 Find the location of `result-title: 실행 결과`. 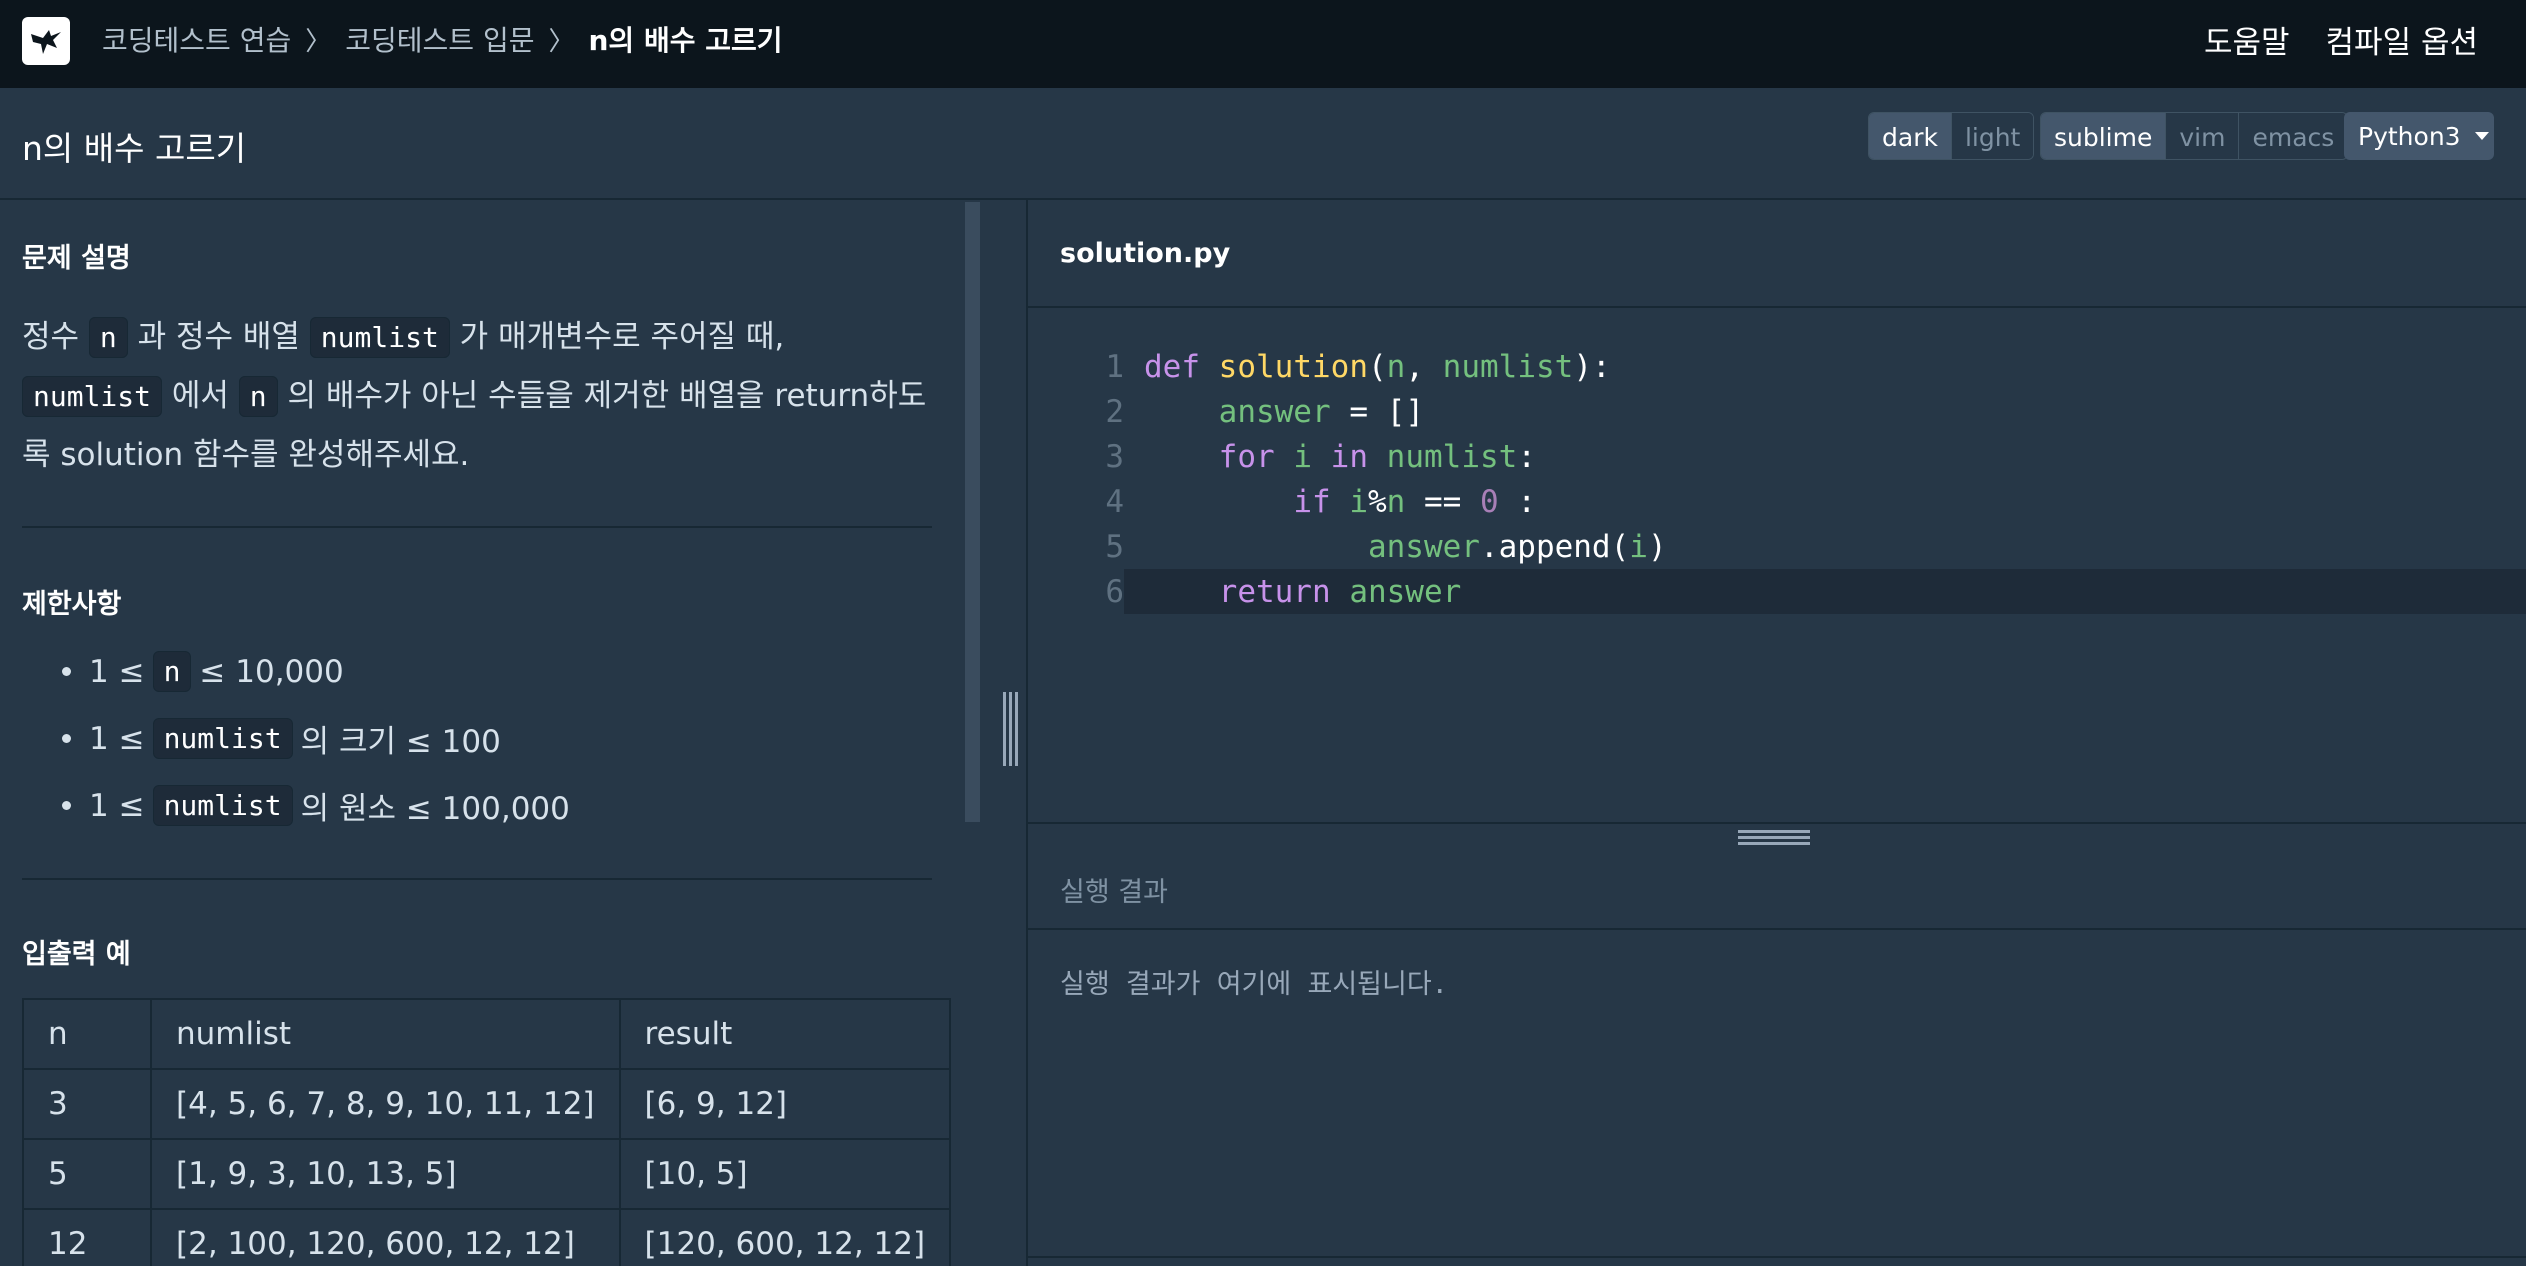

result-title: 실행 결과 is located at coordinates (1114, 892).